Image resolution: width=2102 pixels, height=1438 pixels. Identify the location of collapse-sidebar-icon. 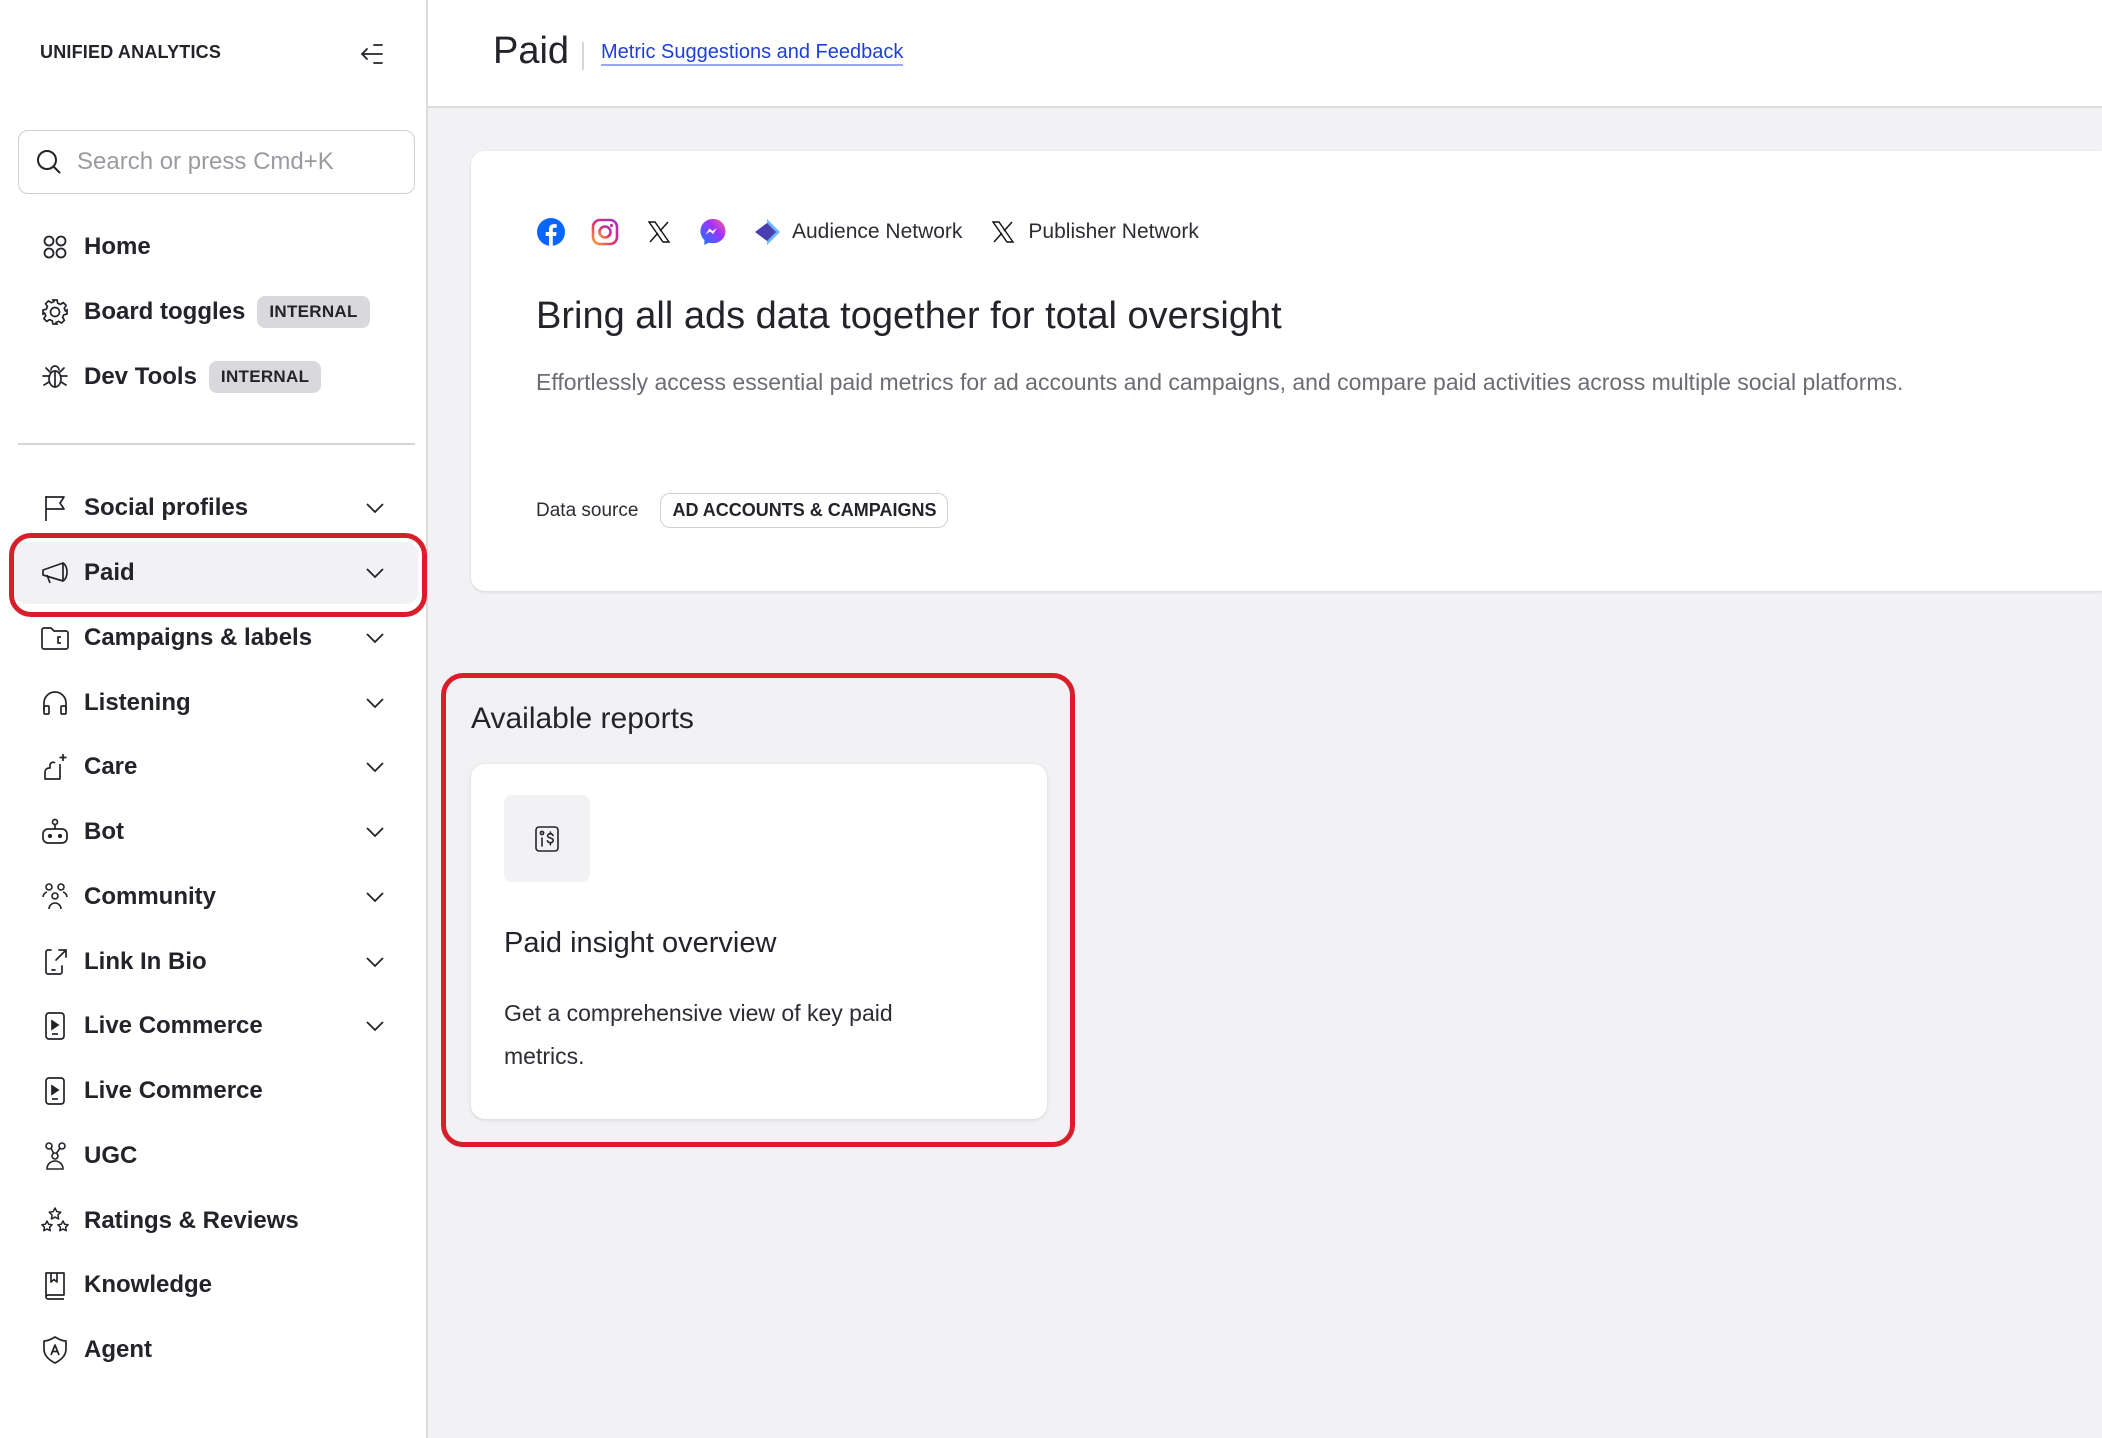
(371, 54).